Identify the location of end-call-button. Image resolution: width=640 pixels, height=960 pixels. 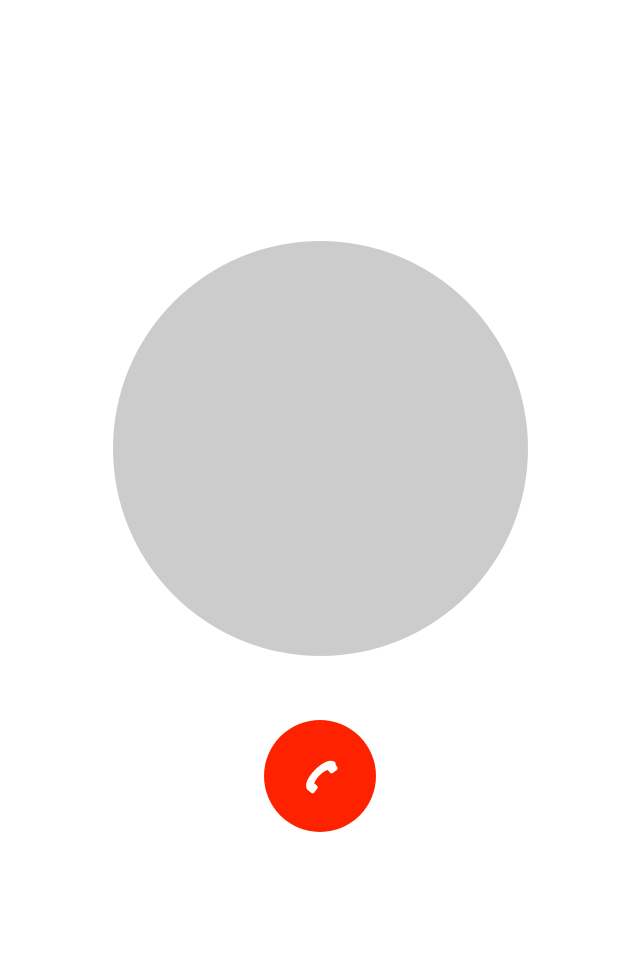
(320, 776).